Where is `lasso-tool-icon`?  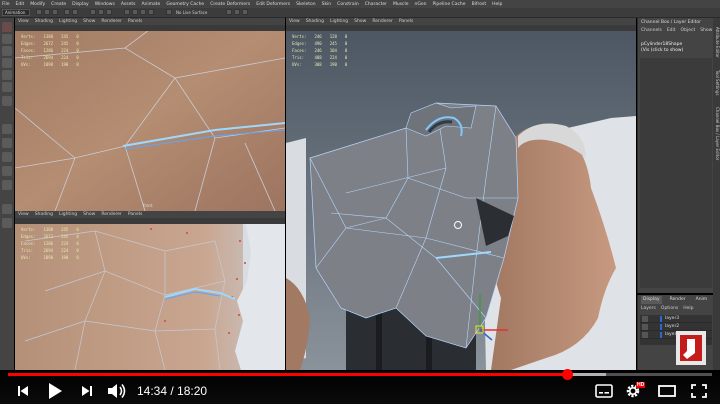
lasso-tool-icon is located at coordinates (7, 39).